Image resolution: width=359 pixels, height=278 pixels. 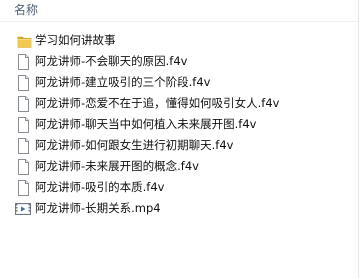 What do you see at coordinates (24, 41) in the screenshot?
I see `folder-icon` at bounding box center [24, 41].